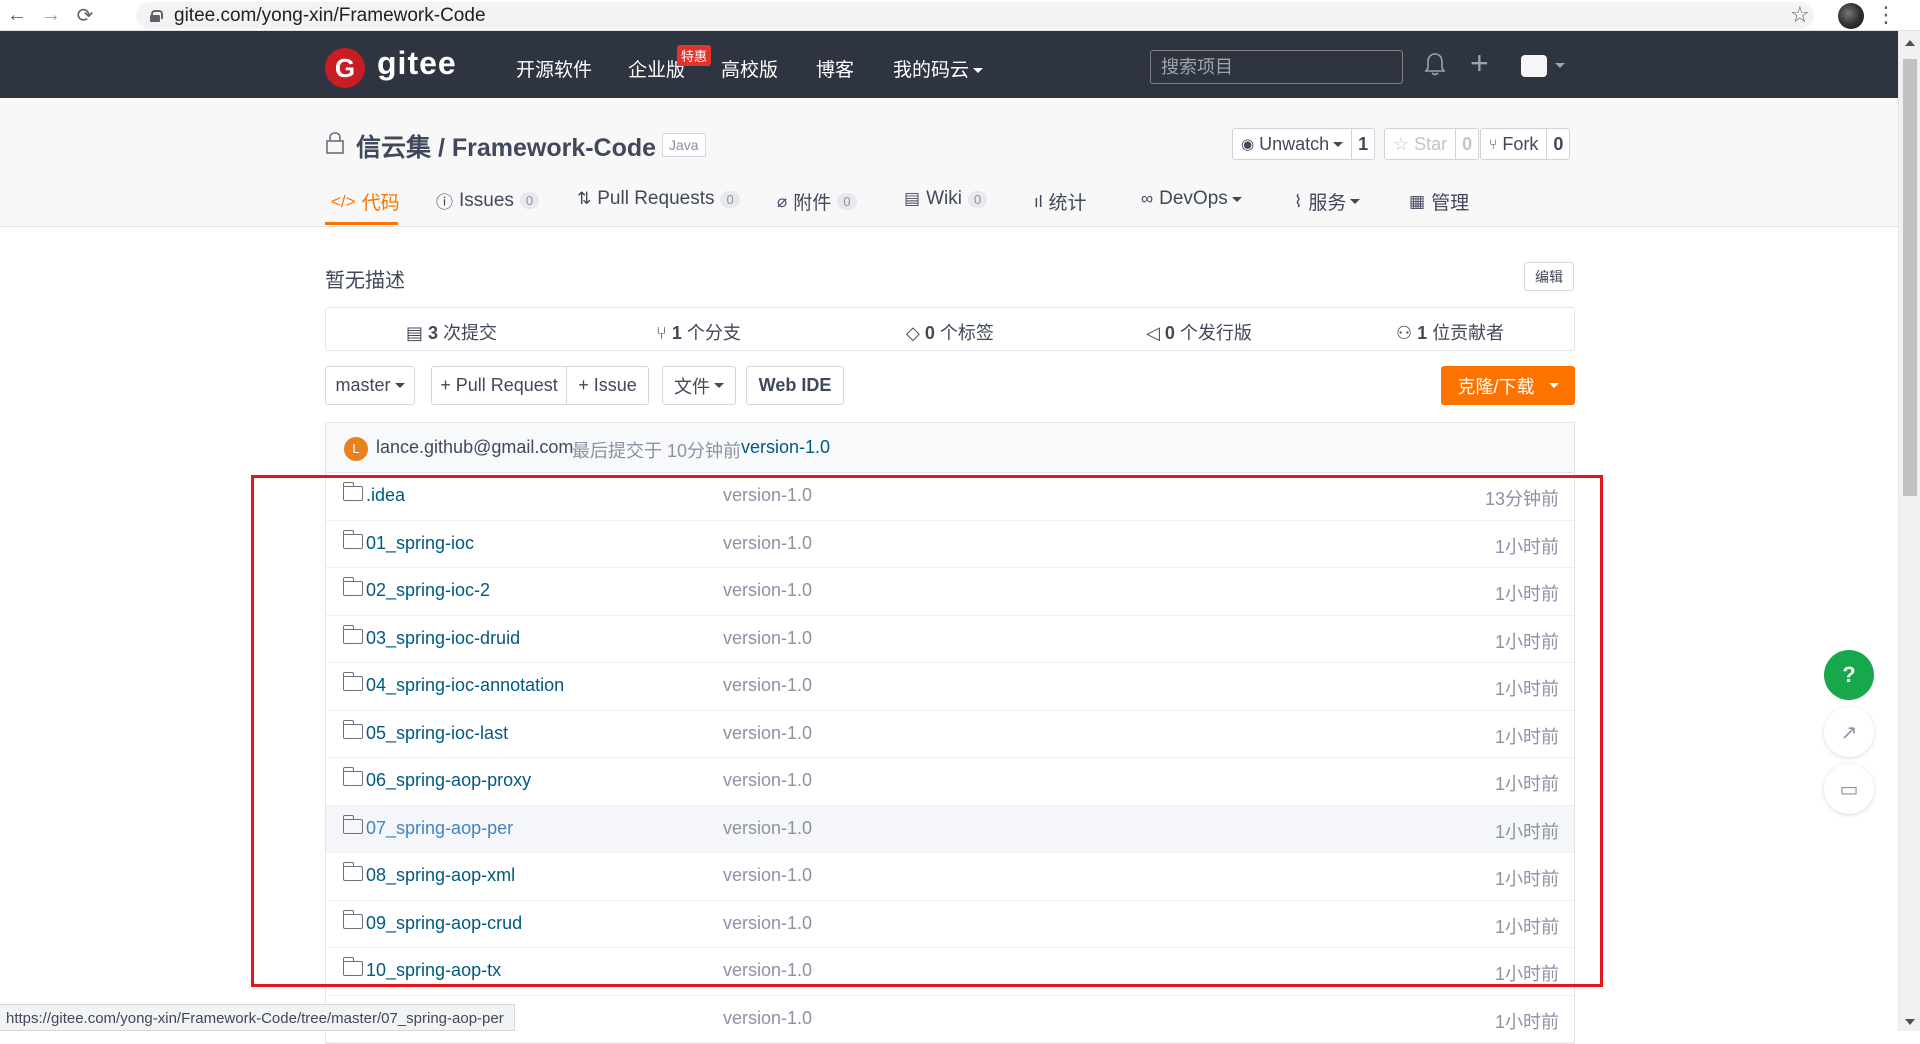 The width and height of the screenshot is (1920, 1044). Describe the element at coordinates (474, 447) in the screenshot. I see `commit-author: lance.github@gmail.com` at that location.